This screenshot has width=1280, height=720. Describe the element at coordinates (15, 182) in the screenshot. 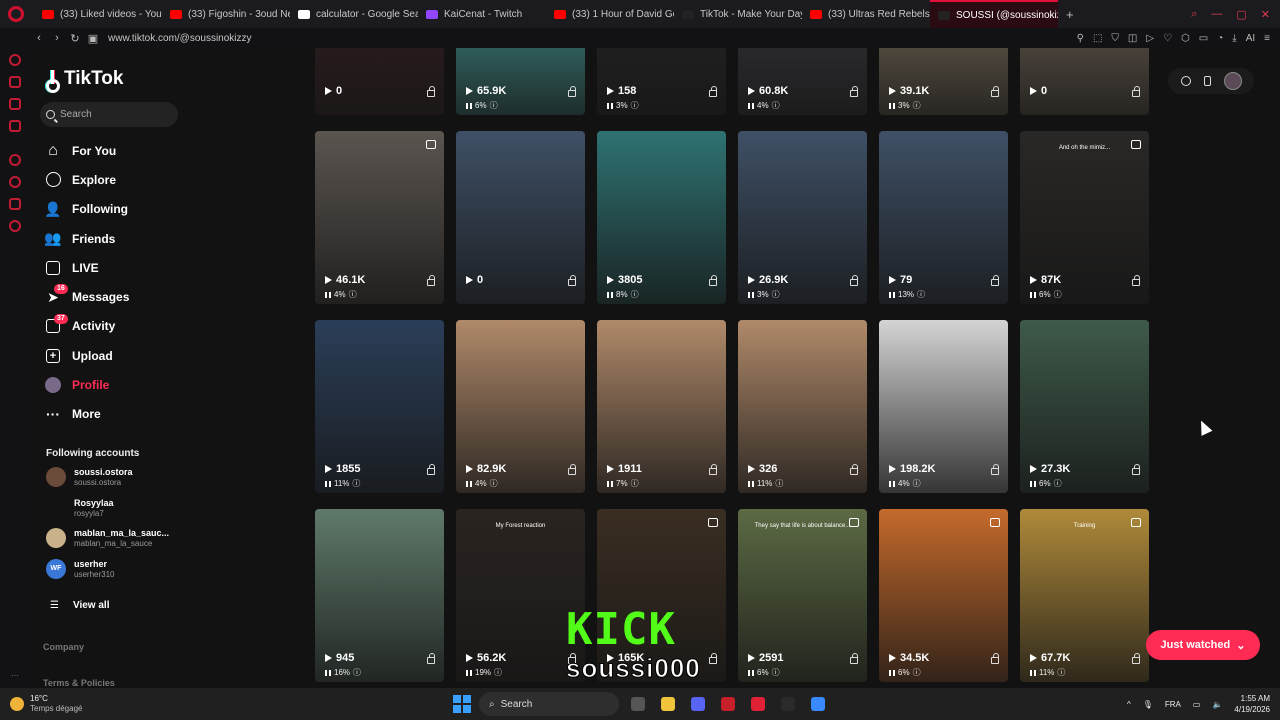

I see `history-icon` at that location.